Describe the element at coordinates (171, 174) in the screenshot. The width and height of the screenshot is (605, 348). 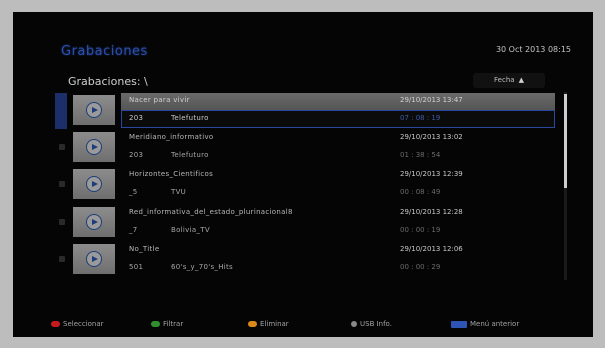
I see `recording-name: Horizontes_Cientificos` at that location.